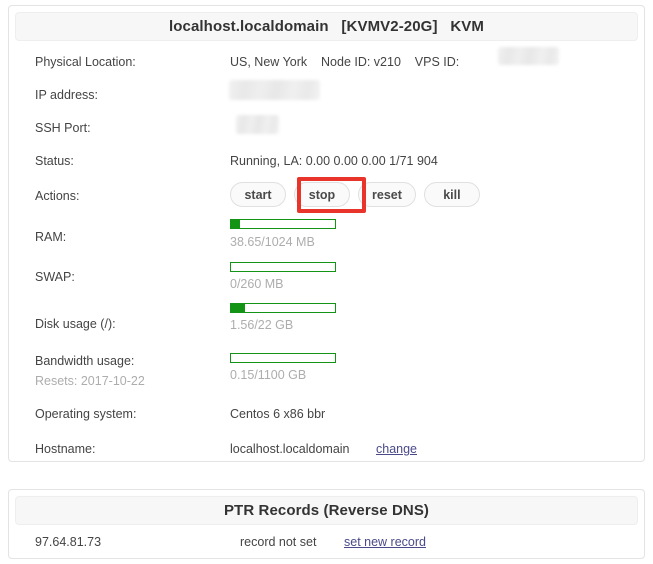  What do you see at coordinates (290, 449) in the screenshot?
I see `hostname-value: localhost.localdomain` at bounding box center [290, 449].